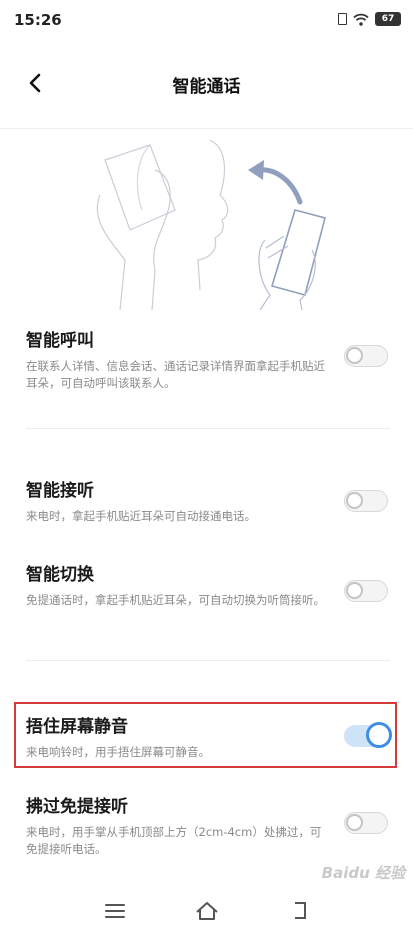 The width and height of the screenshot is (413, 932). I want to click on setting-description: 来电时，拿起手机贴近耳朵可自动接通电话。, so click(141, 516).